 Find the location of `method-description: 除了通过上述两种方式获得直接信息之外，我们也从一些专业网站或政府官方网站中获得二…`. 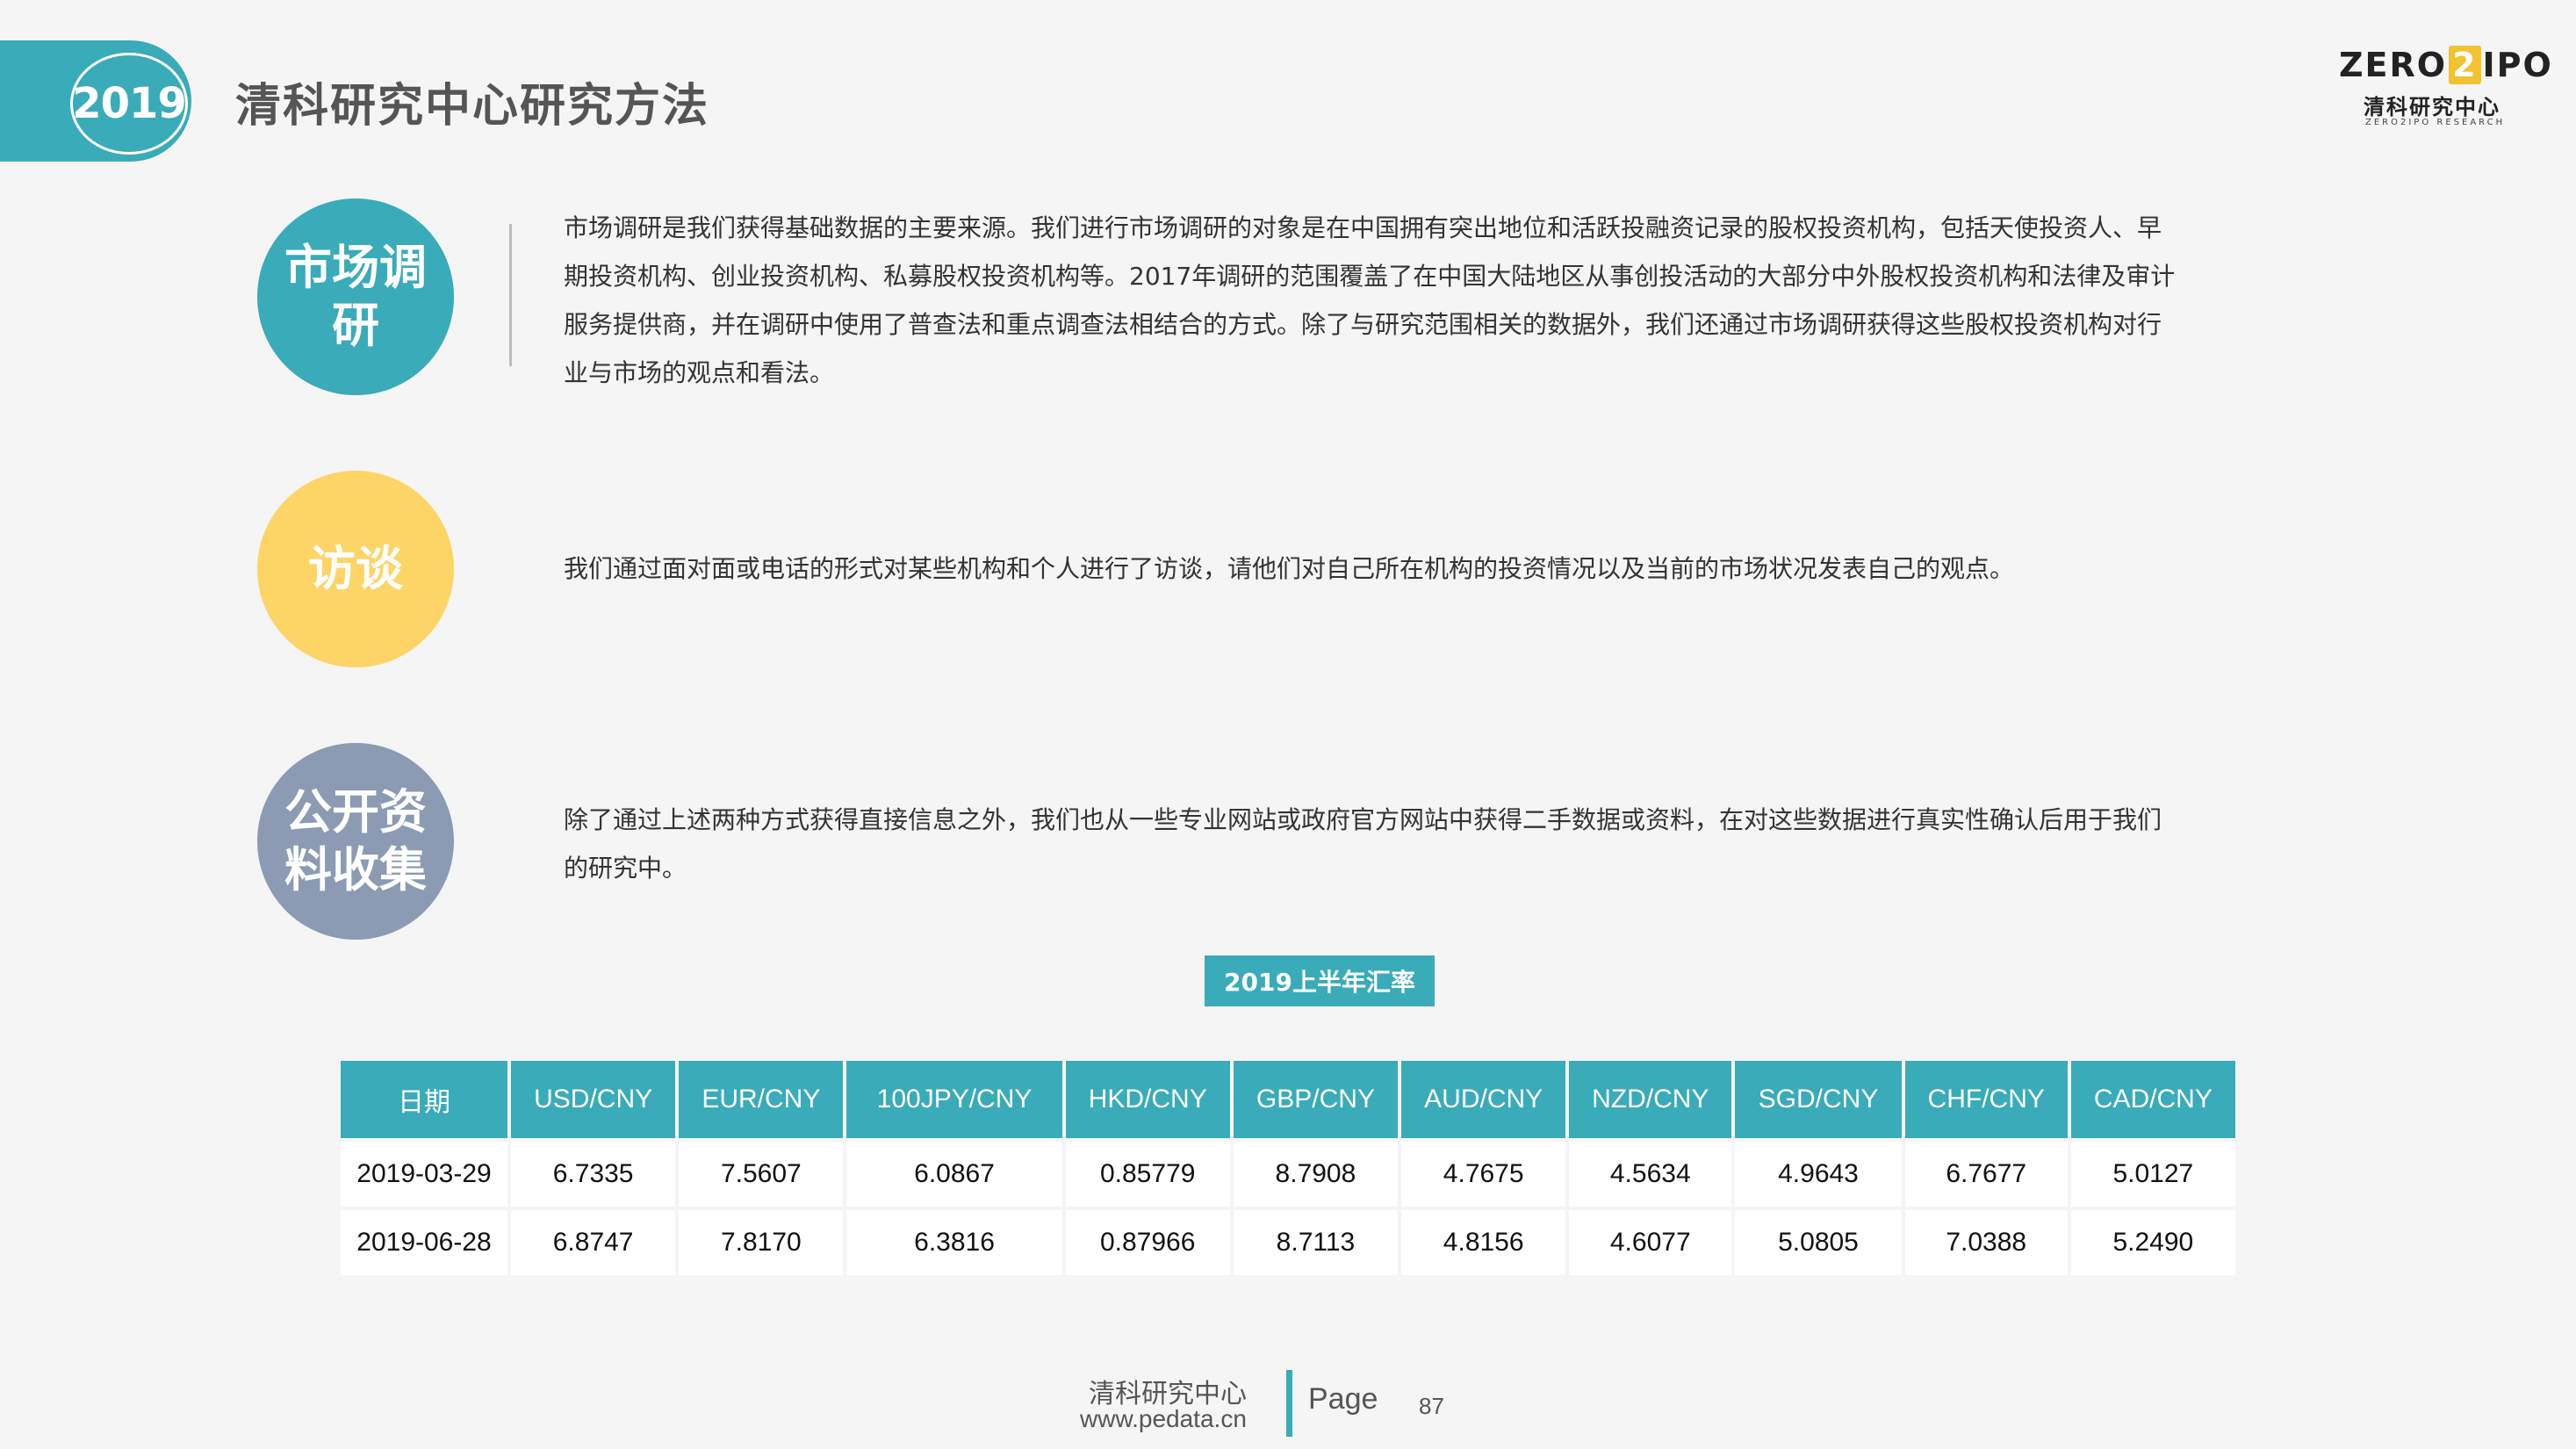

method-description: 除了通过上述两种方式获得直接信息之外，我们也从一些专业网站或政府官方网站中获得二… is located at coordinates (1363, 844).